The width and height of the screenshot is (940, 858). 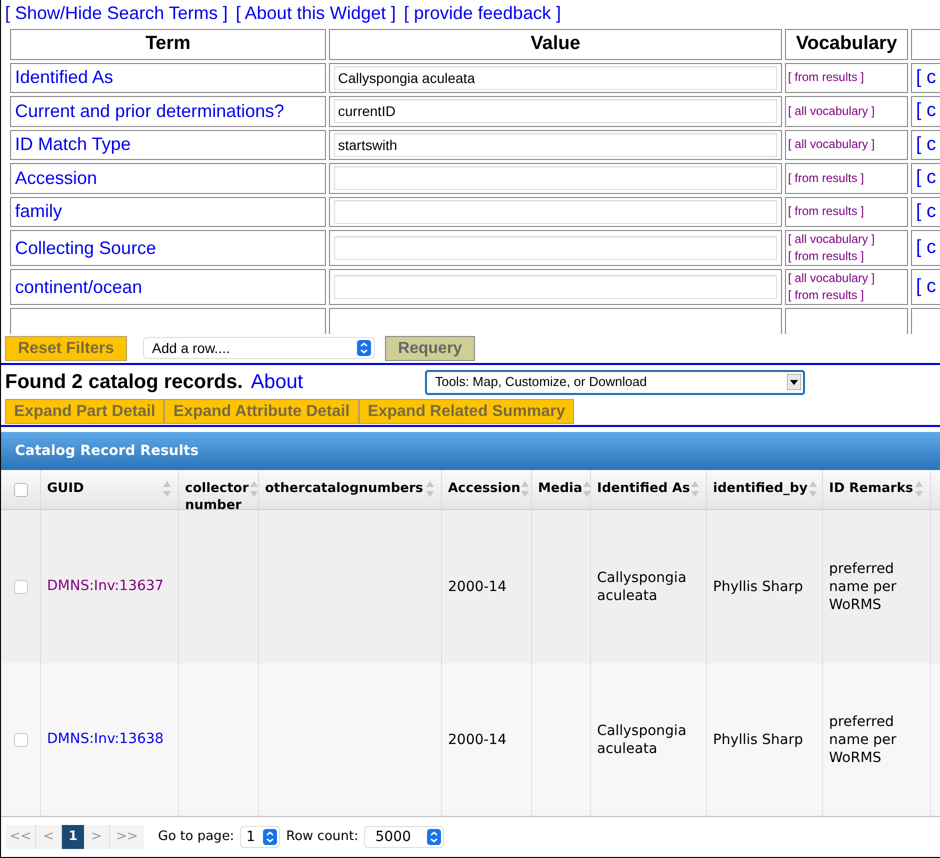 What do you see at coordinates (73, 837) in the screenshot?
I see `page-button: 1` at bounding box center [73, 837].